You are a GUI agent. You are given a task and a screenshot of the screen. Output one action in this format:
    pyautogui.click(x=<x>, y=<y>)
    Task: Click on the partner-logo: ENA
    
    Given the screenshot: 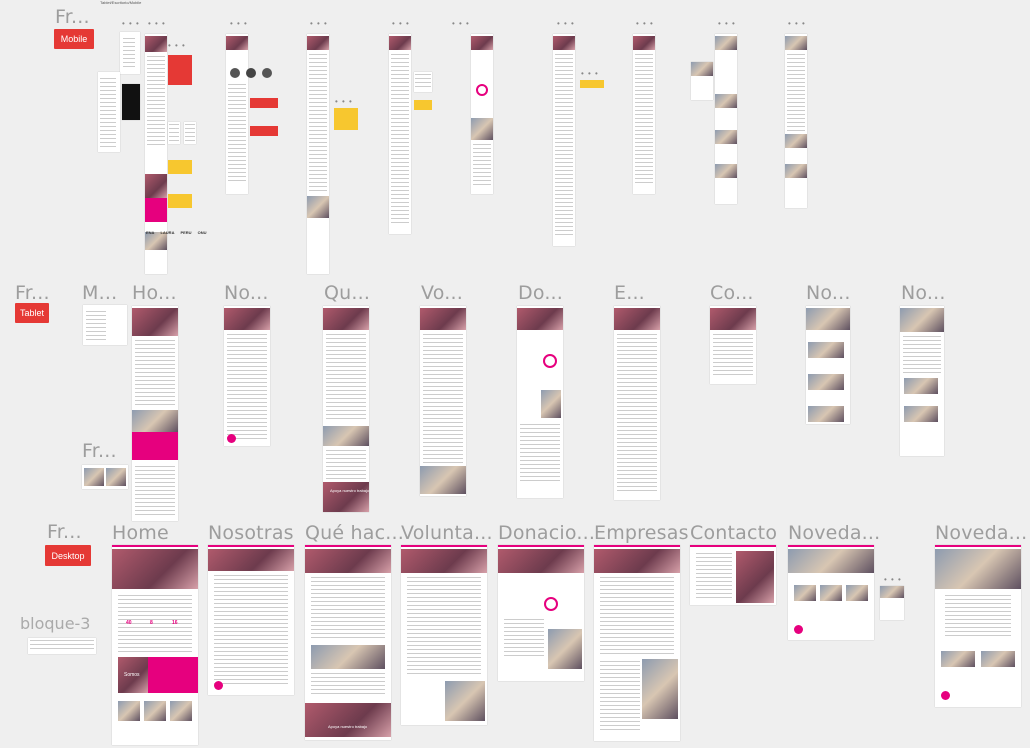 What is the action you would take?
    pyautogui.click(x=150, y=232)
    